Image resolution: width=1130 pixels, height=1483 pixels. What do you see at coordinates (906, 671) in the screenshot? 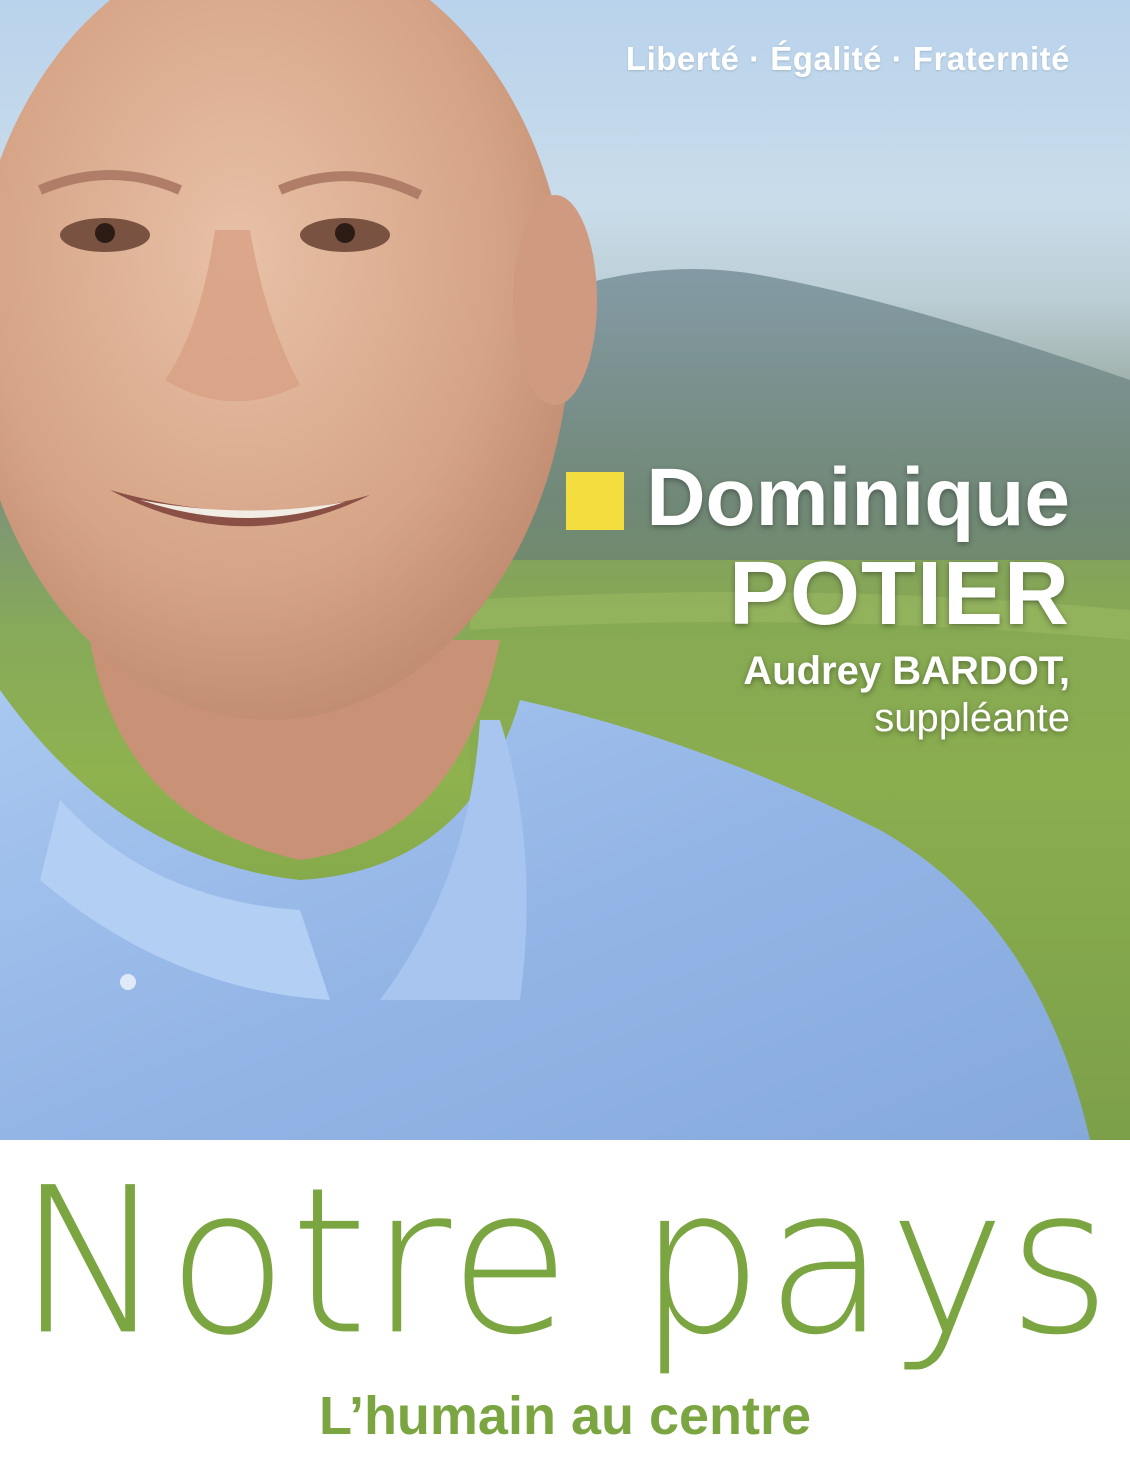
I see `substitute-name: Audrey BARDOT,` at bounding box center [906, 671].